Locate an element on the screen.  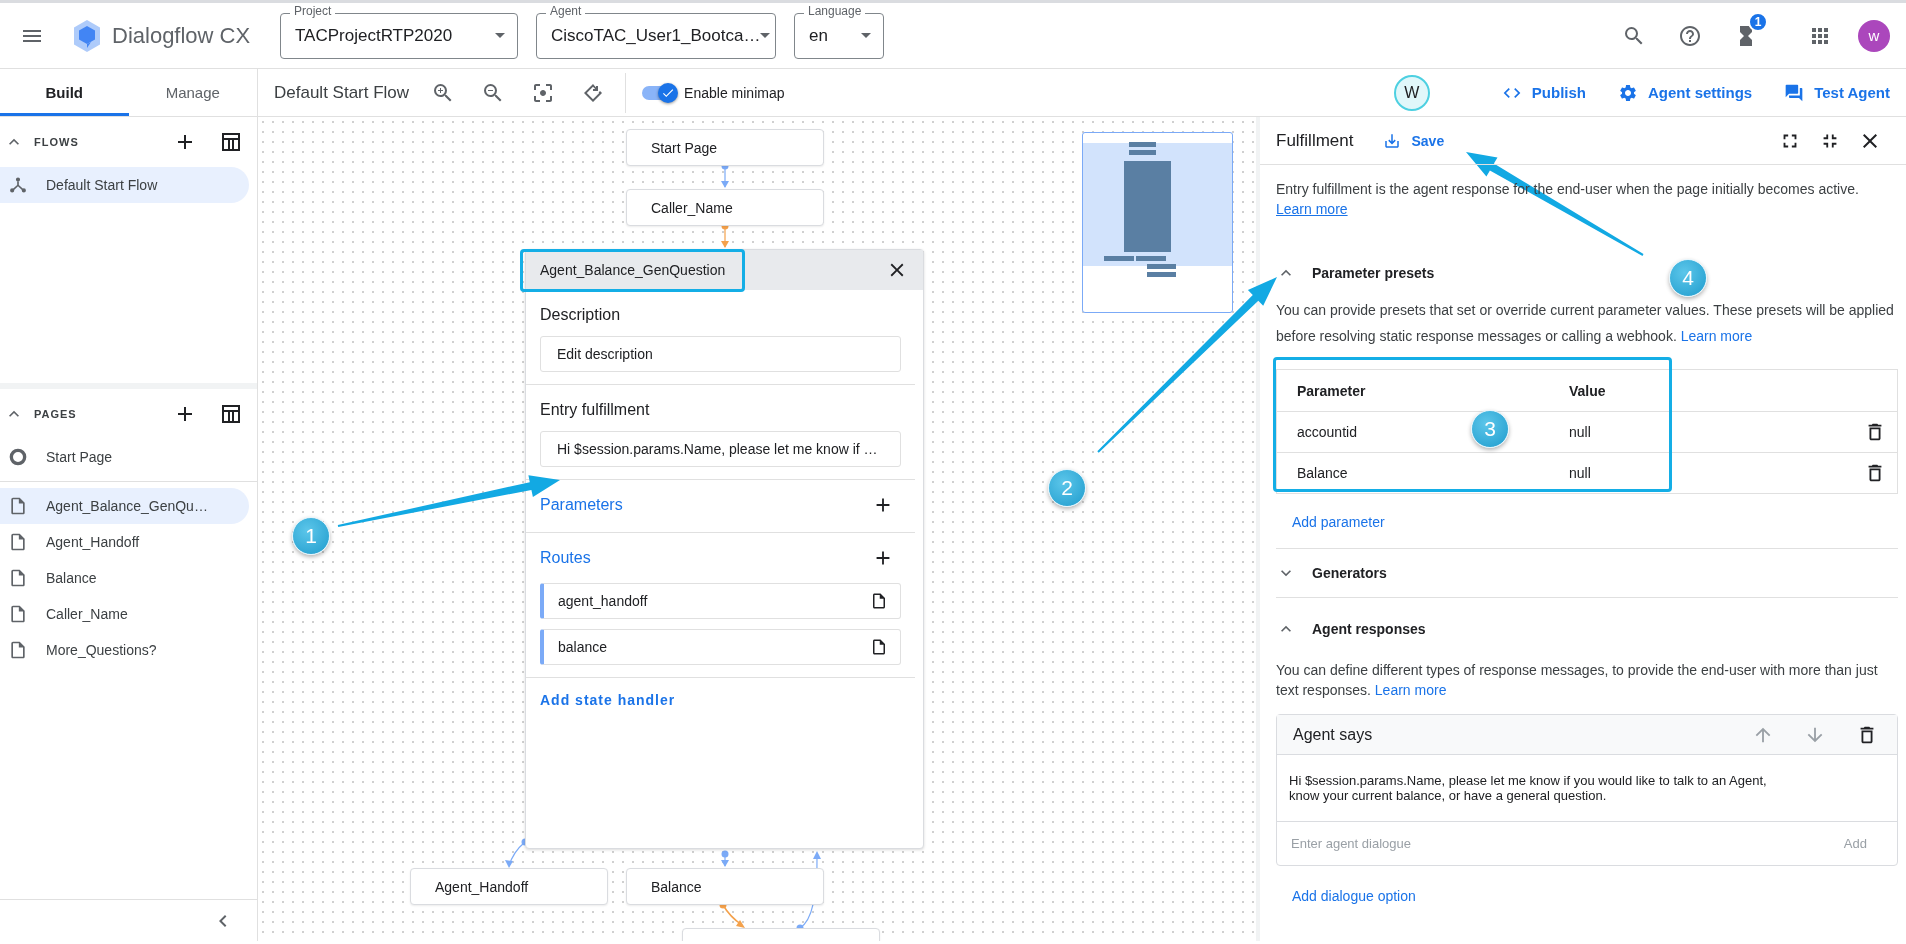
nav-tab: Manage is located at coordinates (192, 92).